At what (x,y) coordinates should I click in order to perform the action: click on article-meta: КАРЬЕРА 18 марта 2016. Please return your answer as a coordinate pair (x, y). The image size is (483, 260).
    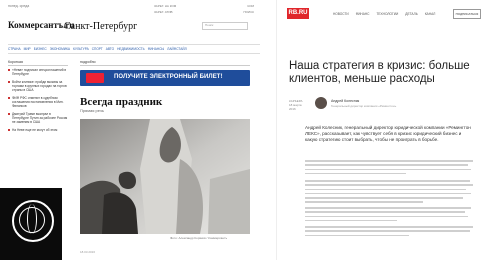
    Looking at the image, I should click on (299, 105).